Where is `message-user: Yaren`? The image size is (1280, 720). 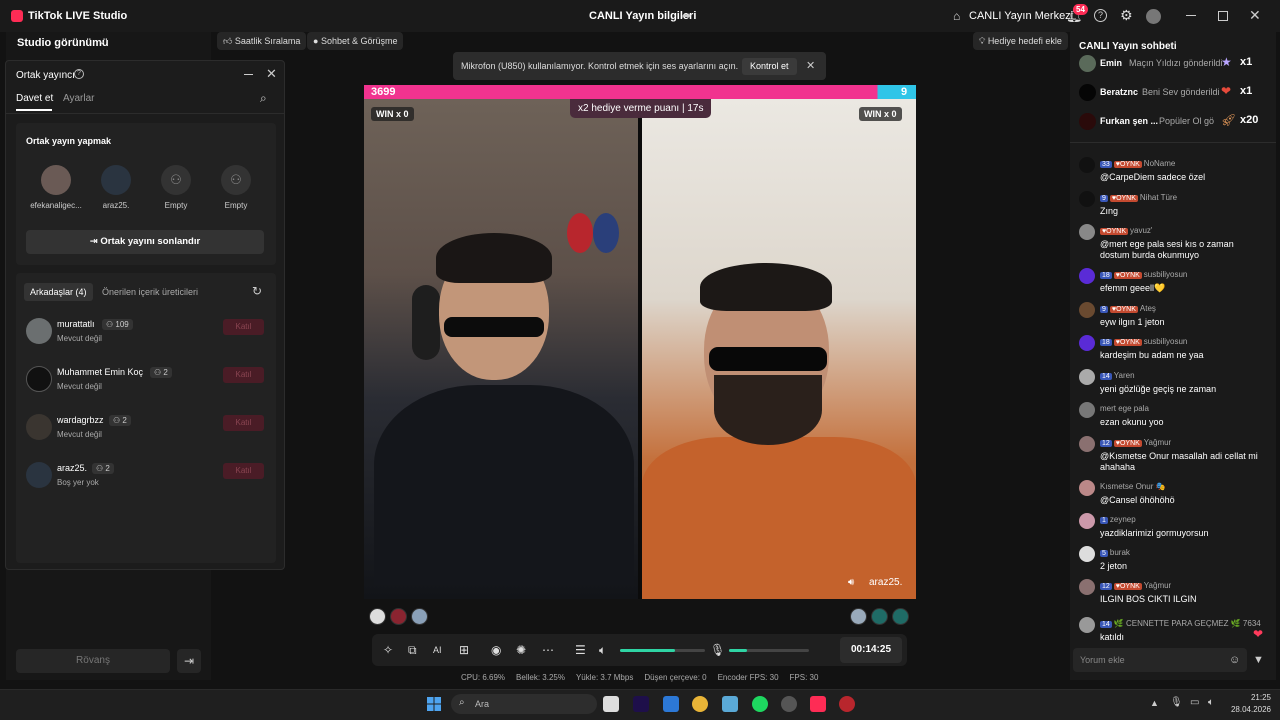 message-user: Yaren is located at coordinates (1124, 375).